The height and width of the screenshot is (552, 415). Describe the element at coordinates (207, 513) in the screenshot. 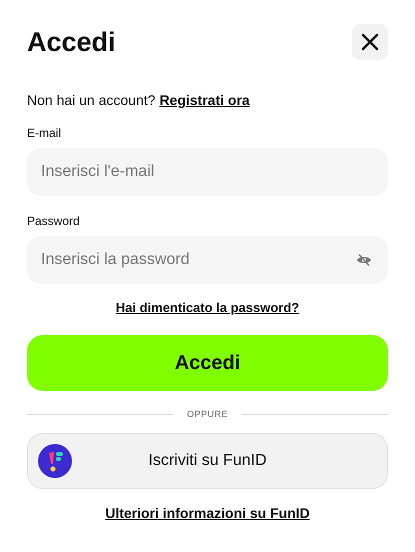

I see `funid-info-link: Ulteriori informazioni su FunID` at that location.